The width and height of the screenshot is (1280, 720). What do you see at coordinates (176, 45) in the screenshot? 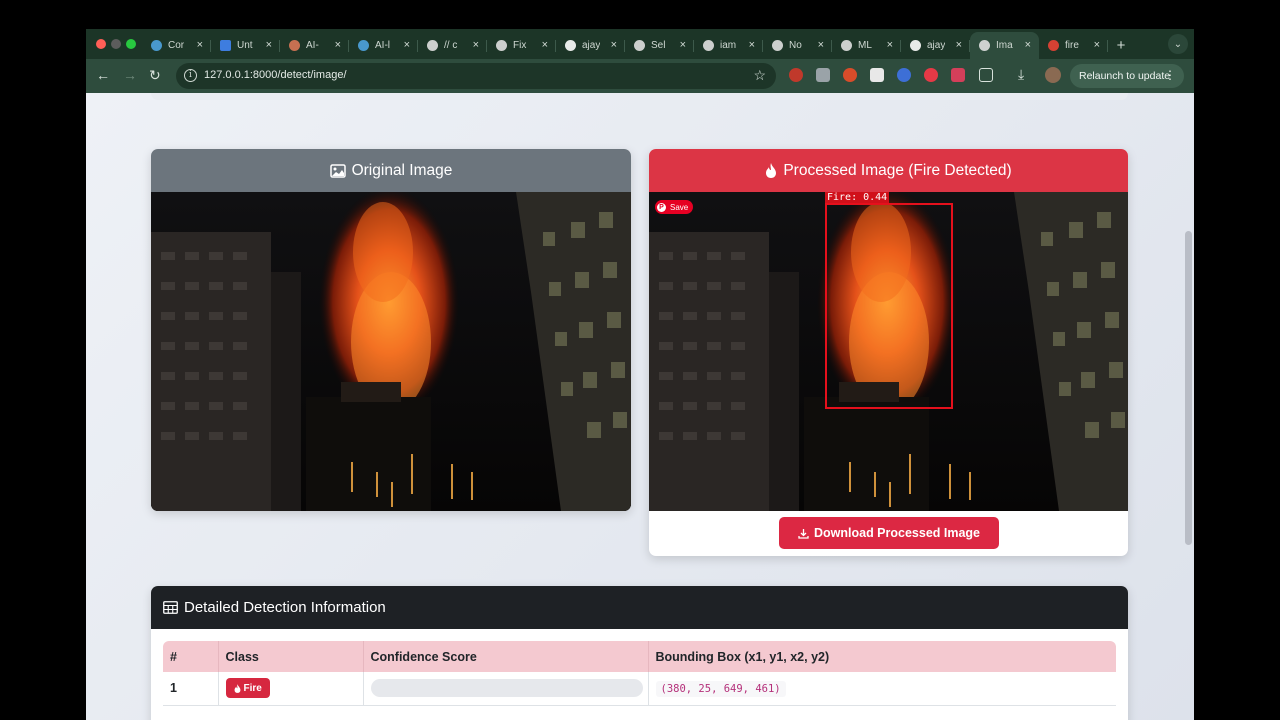
I see `browser-tab: Cor ×` at bounding box center [176, 45].